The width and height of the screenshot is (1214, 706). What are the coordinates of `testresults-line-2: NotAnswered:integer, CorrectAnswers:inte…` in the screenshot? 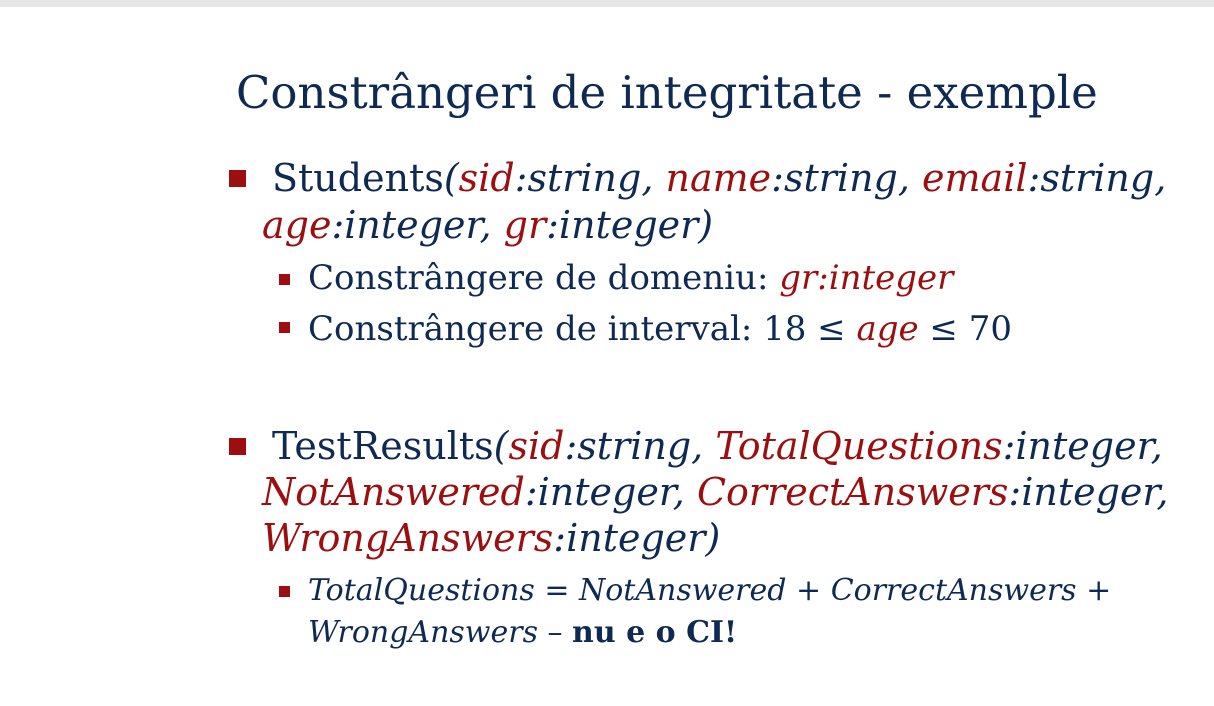 It's located at (715, 492).